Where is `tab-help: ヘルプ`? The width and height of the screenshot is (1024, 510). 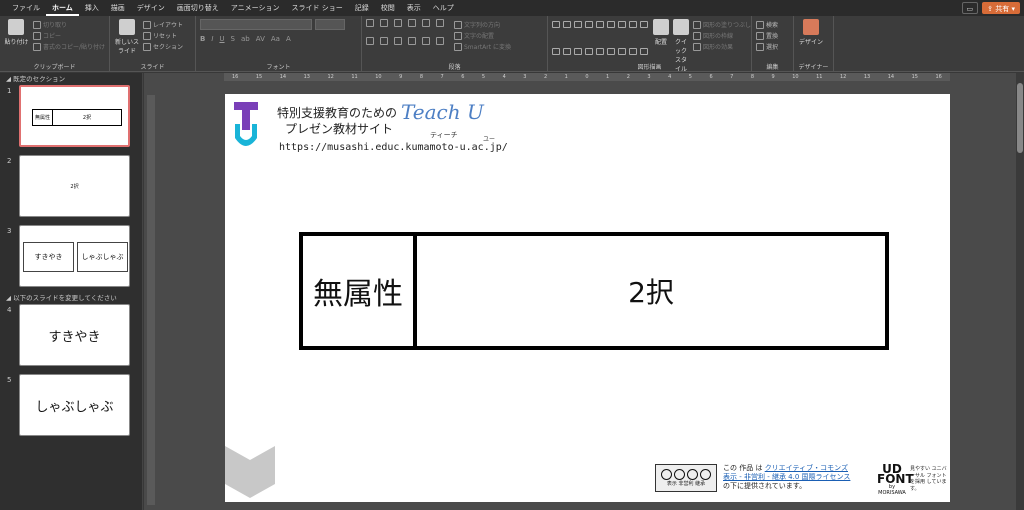 tab-help: ヘルプ is located at coordinates (443, 8).